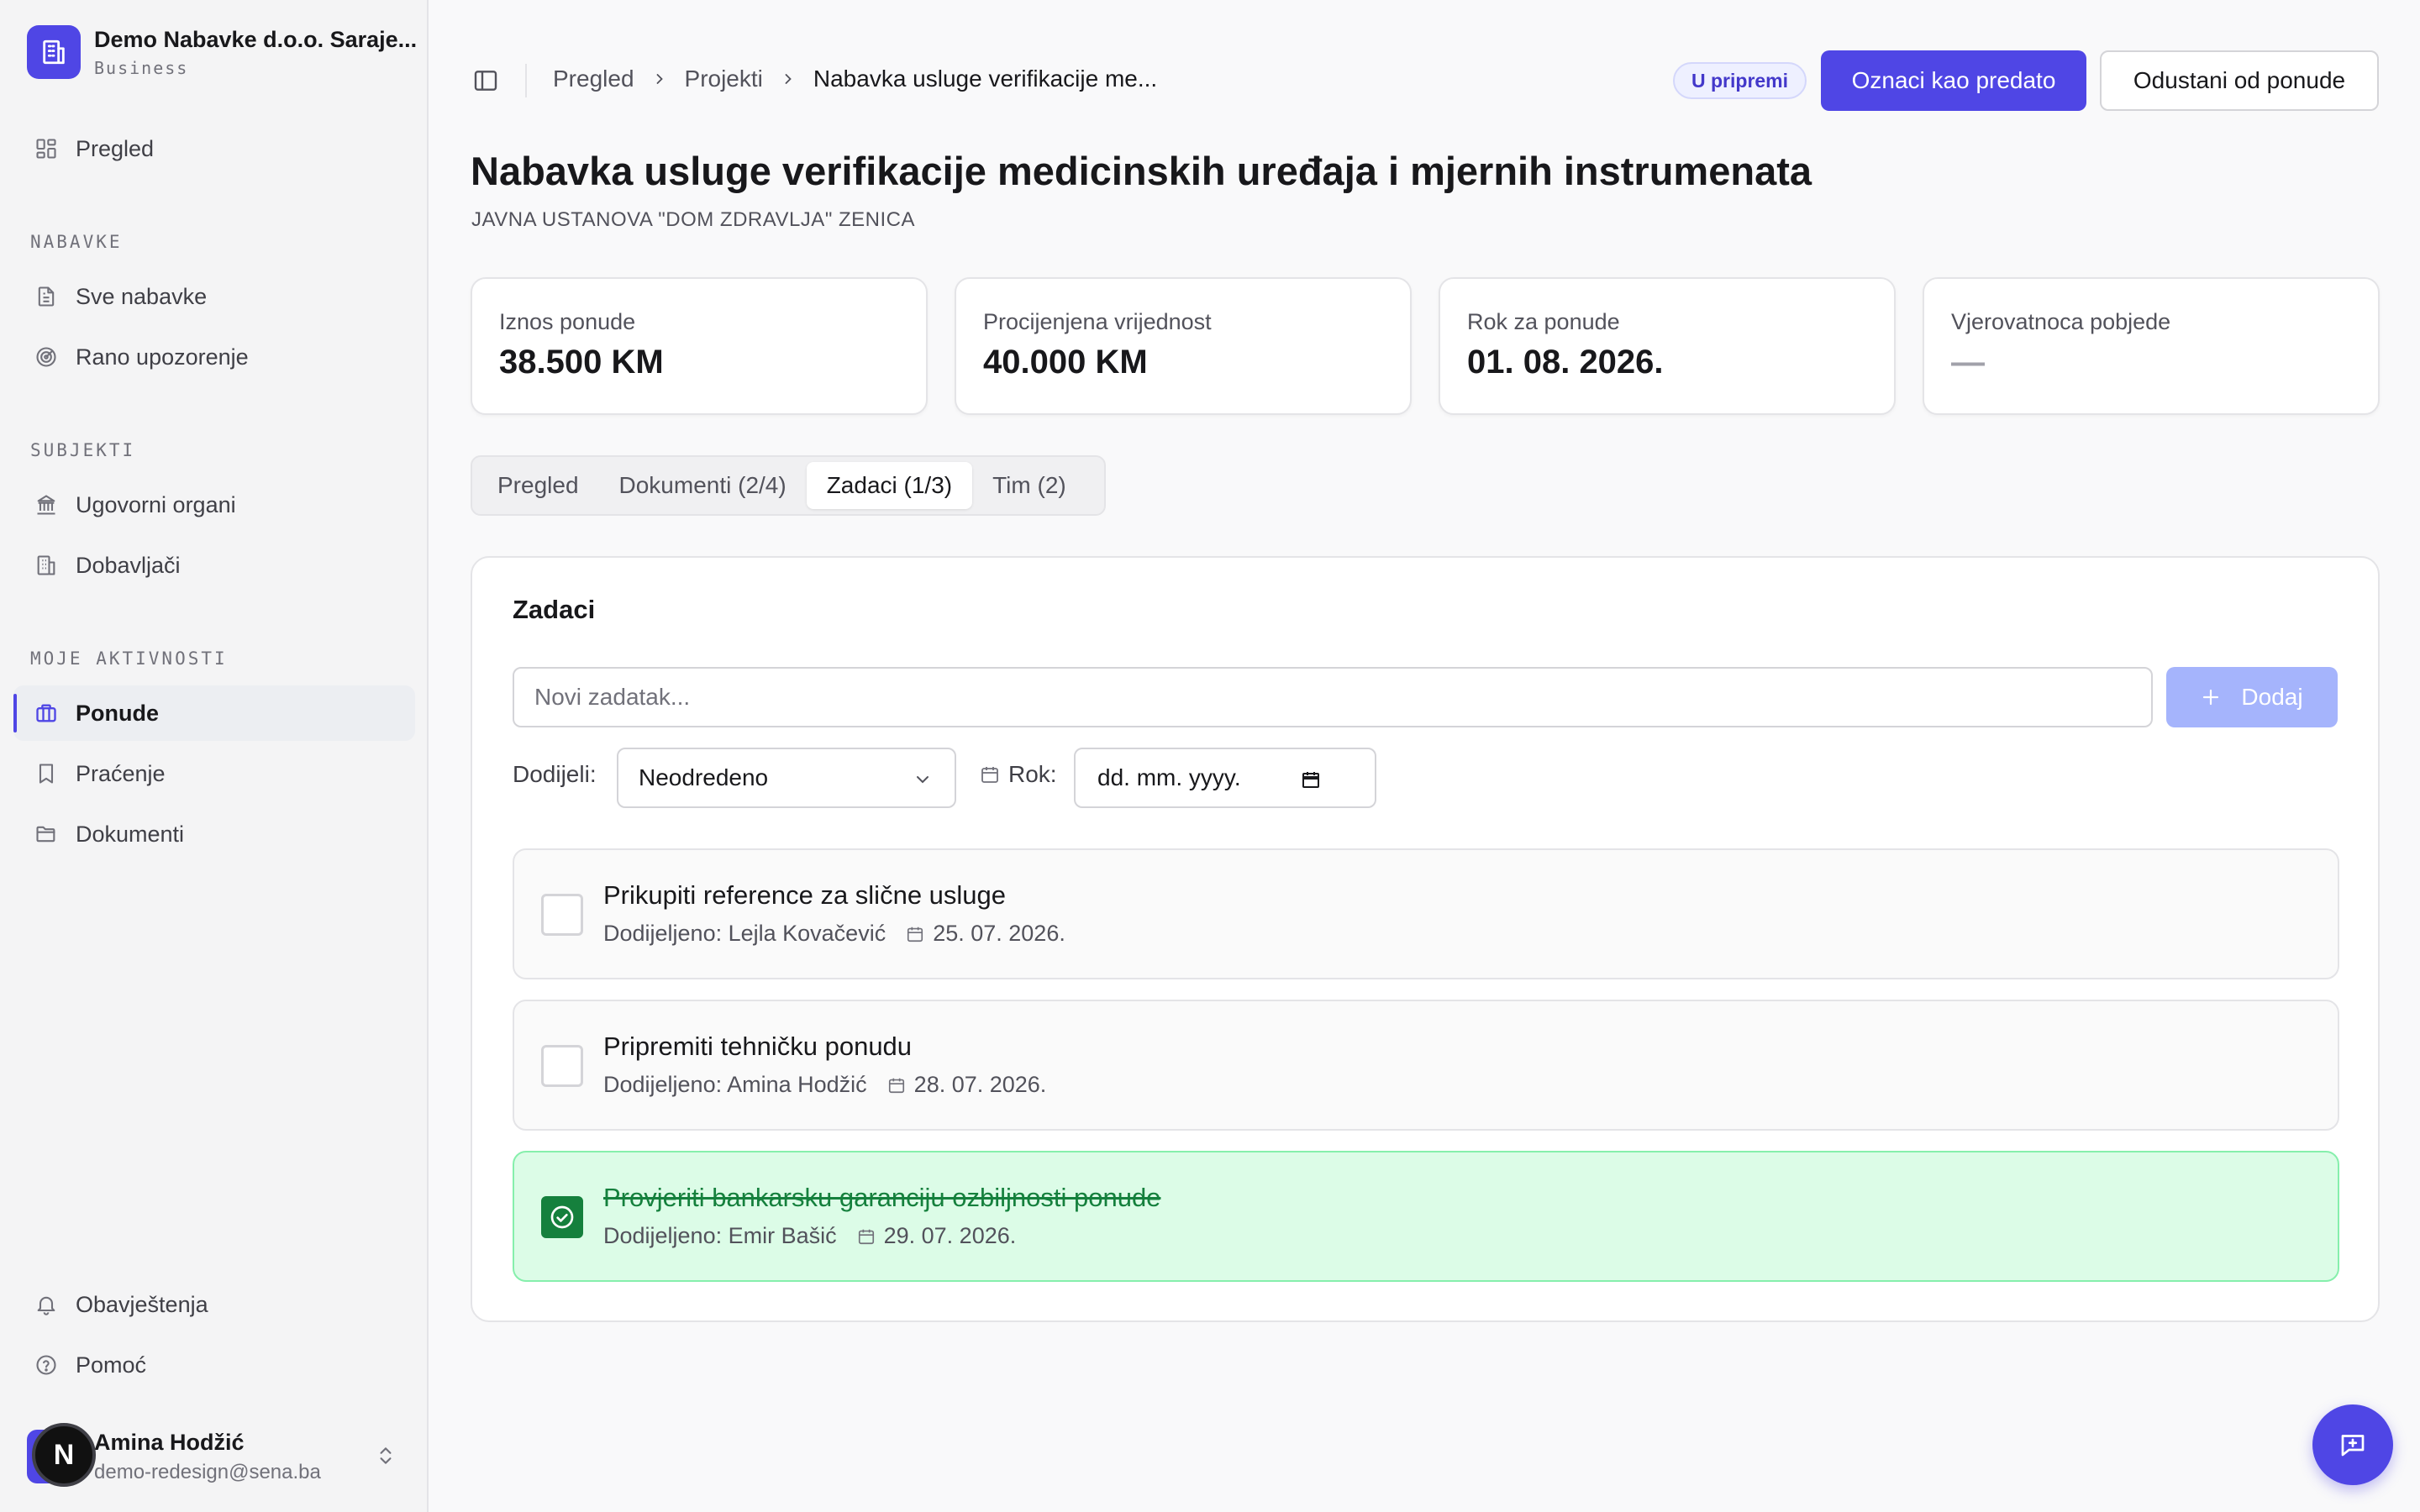  Describe the element at coordinates (567, 321) in the screenshot. I see `stat-label: Iznos ponude` at that location.